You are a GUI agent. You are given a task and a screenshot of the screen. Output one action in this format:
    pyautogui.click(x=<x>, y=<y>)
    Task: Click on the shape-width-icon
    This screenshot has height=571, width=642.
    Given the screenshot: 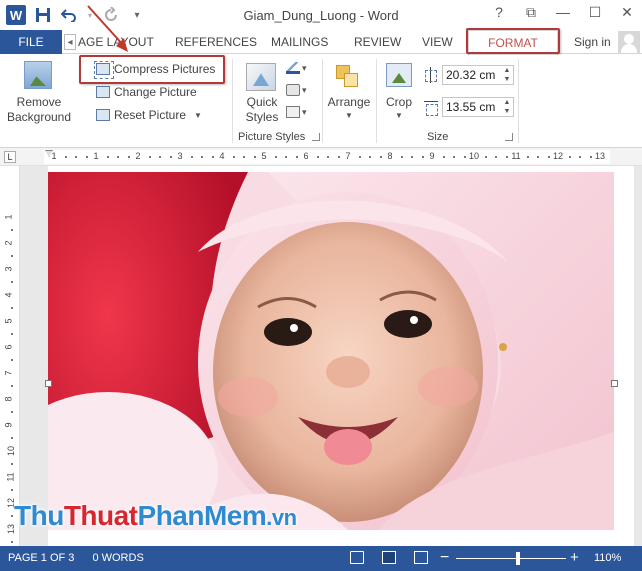 What is the action you would take?
    pyautogui.click(x=431, y=107)
    